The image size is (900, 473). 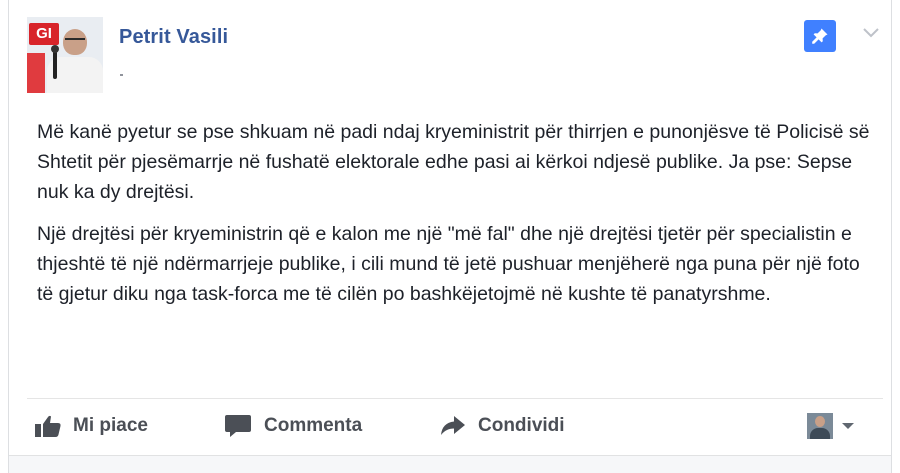 I want to click on author-name-link: Petrit Vasili, so click(x=173, y=37).